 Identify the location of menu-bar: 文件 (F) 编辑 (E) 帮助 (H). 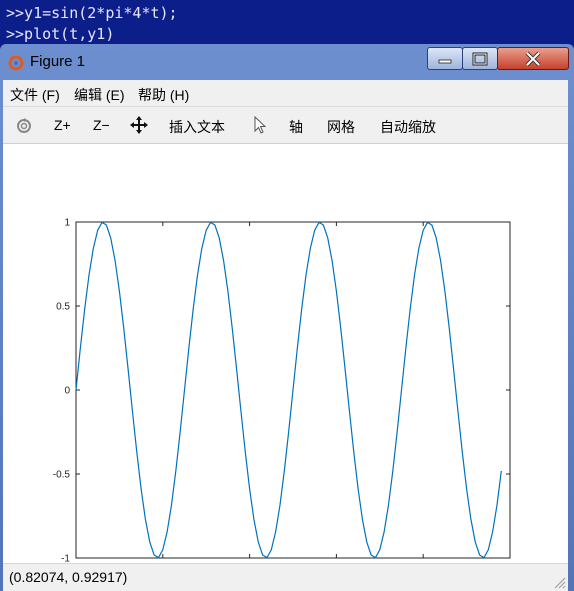
(285, 93).